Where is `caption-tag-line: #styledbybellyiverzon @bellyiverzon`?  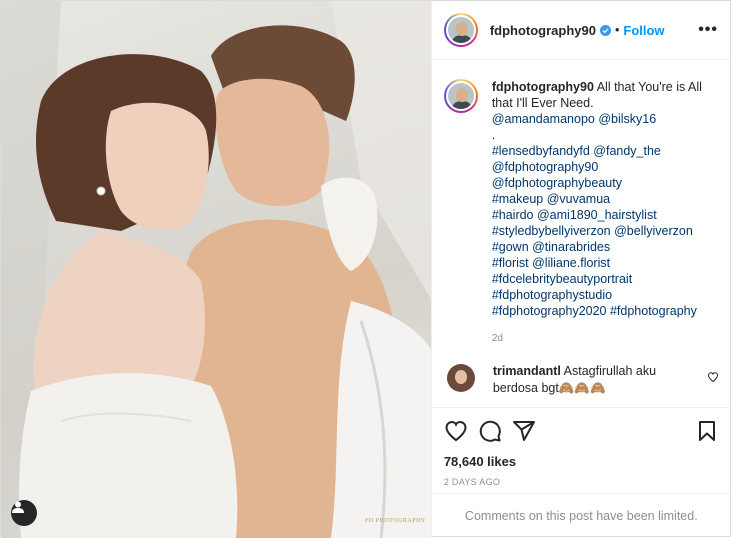
caption-tag-line: #styledbybellyiverzon @bellyiverzon is located at coordinates (592, 231).